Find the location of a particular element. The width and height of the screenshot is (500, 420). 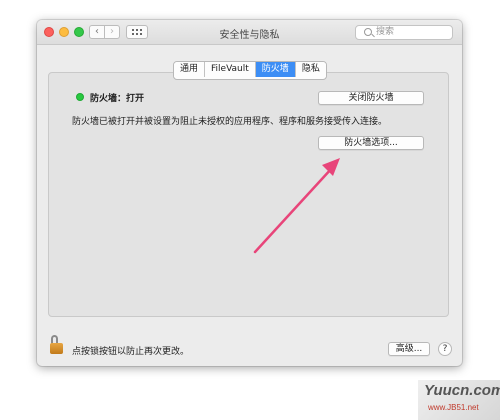

tab-bar: 通用 FileVault 防火墙 隐私 is located at coordinates (250, 70).